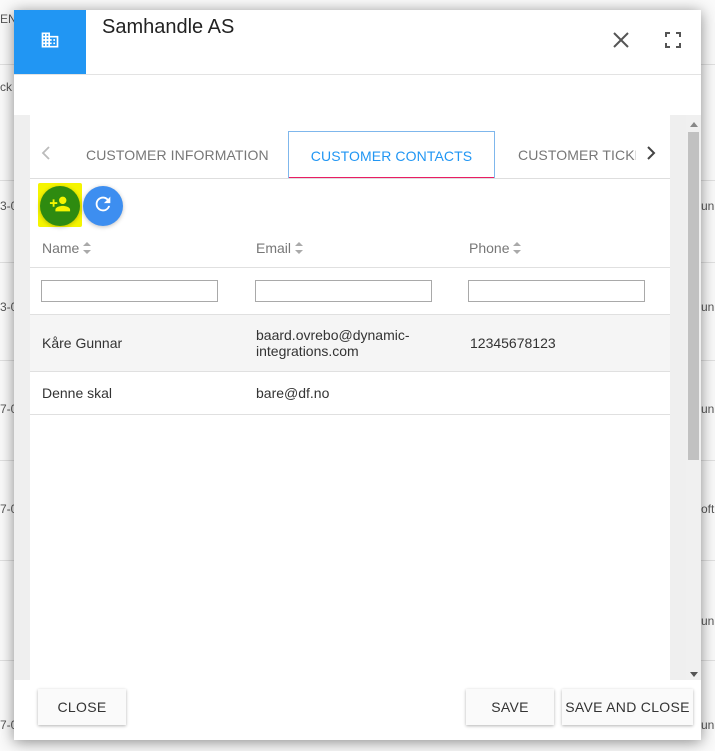  What do you see at coordinates (556, 291) in the screenshot?
I see `phone-filter-input` at bounding box center [556, 291].